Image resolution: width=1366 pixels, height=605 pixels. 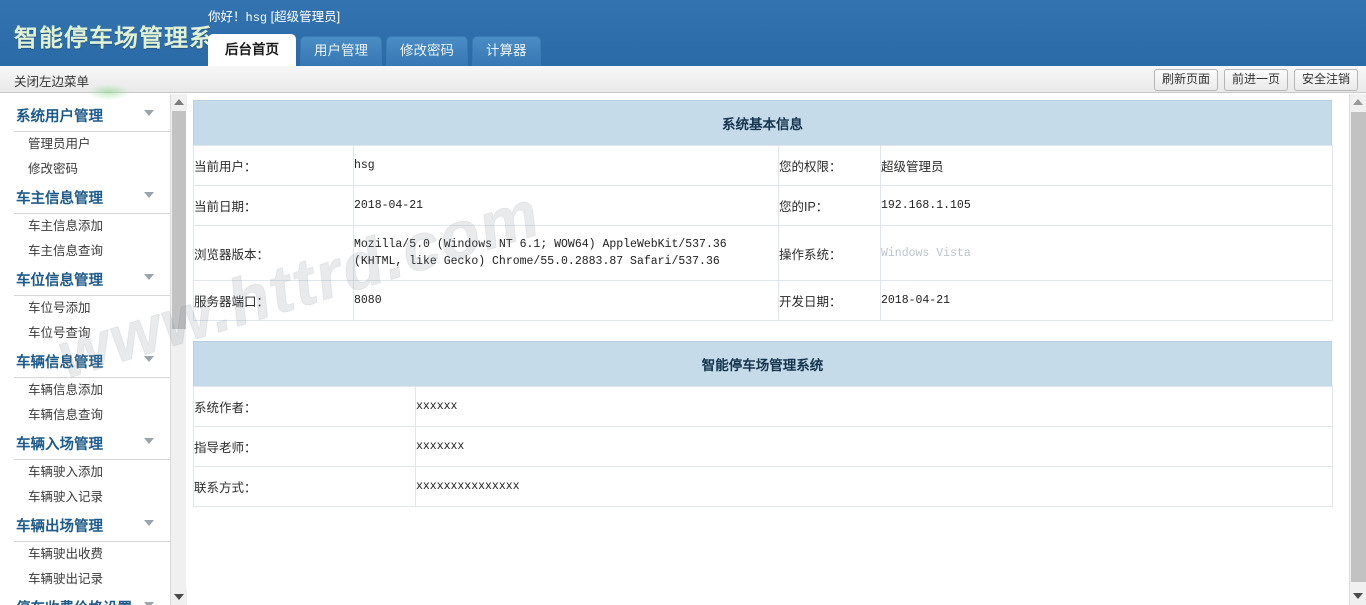 I want to click on row-value: 8080, so click(x=368, y=300).